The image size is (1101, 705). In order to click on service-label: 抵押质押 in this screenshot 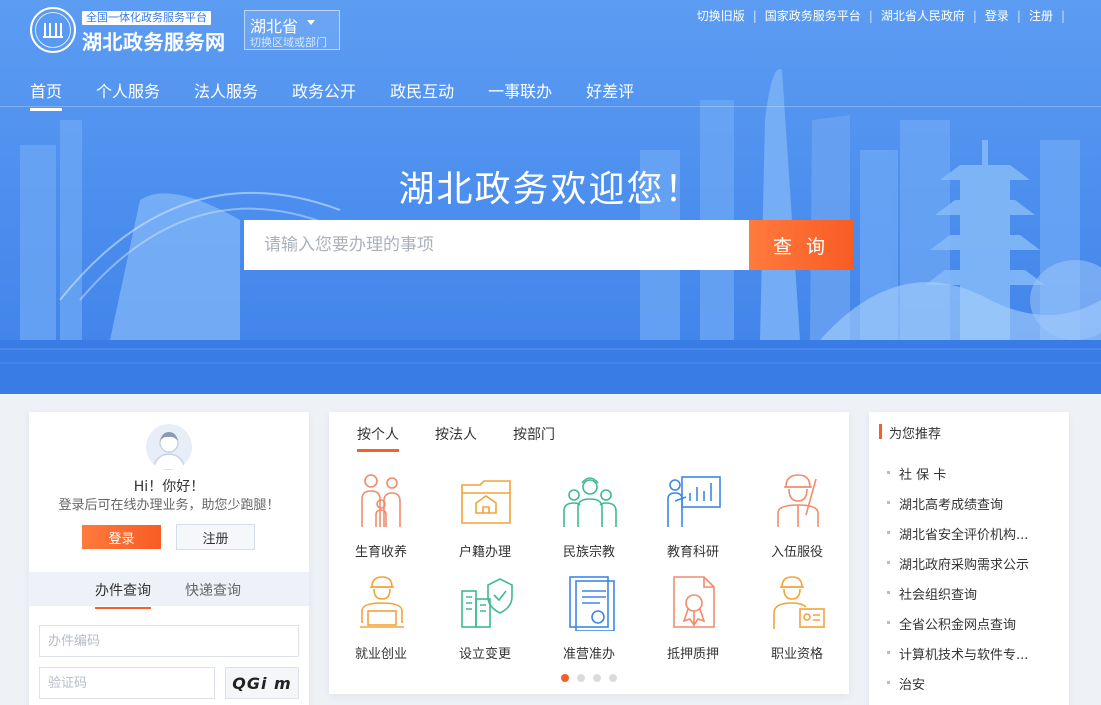, I will do `click(692, 654)`.